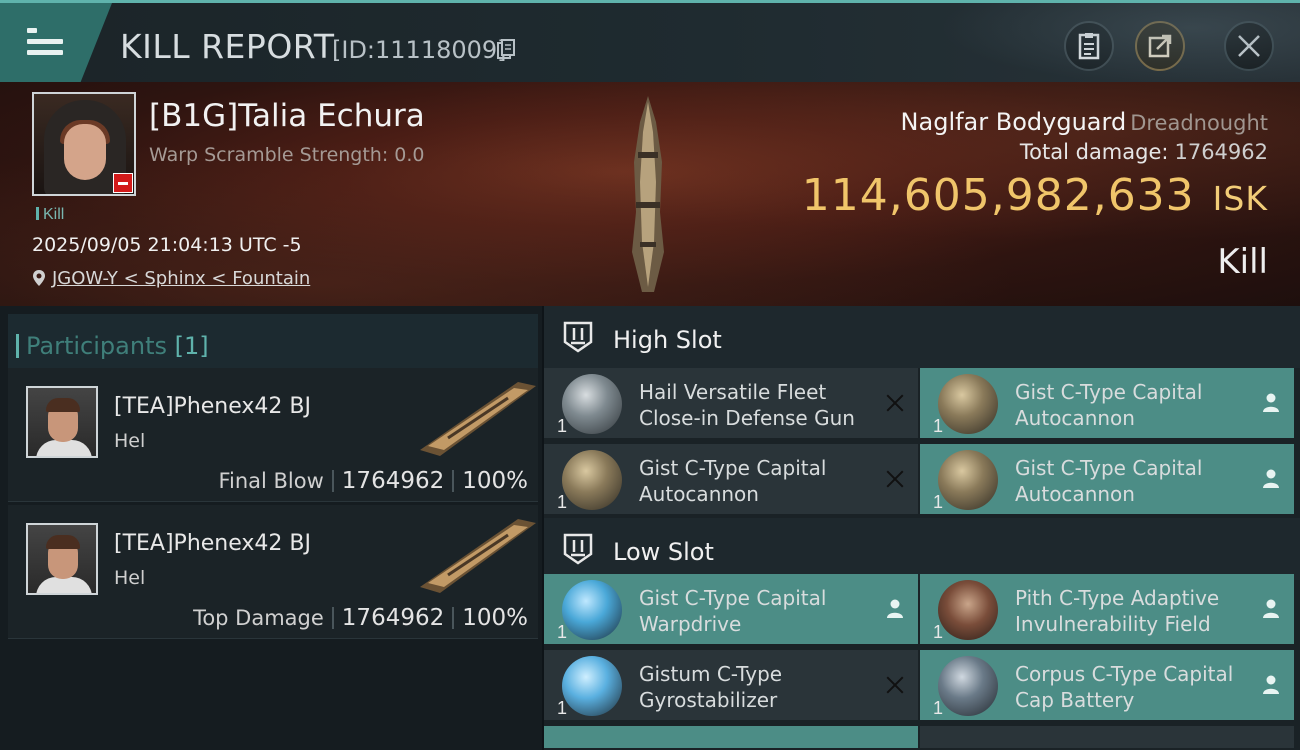  What do you see at coordinates (1124, 687) in the screenshot?
I see `module-name: Corpus C-Type Capital Cap Battery` at bounding box center [1124, 687].